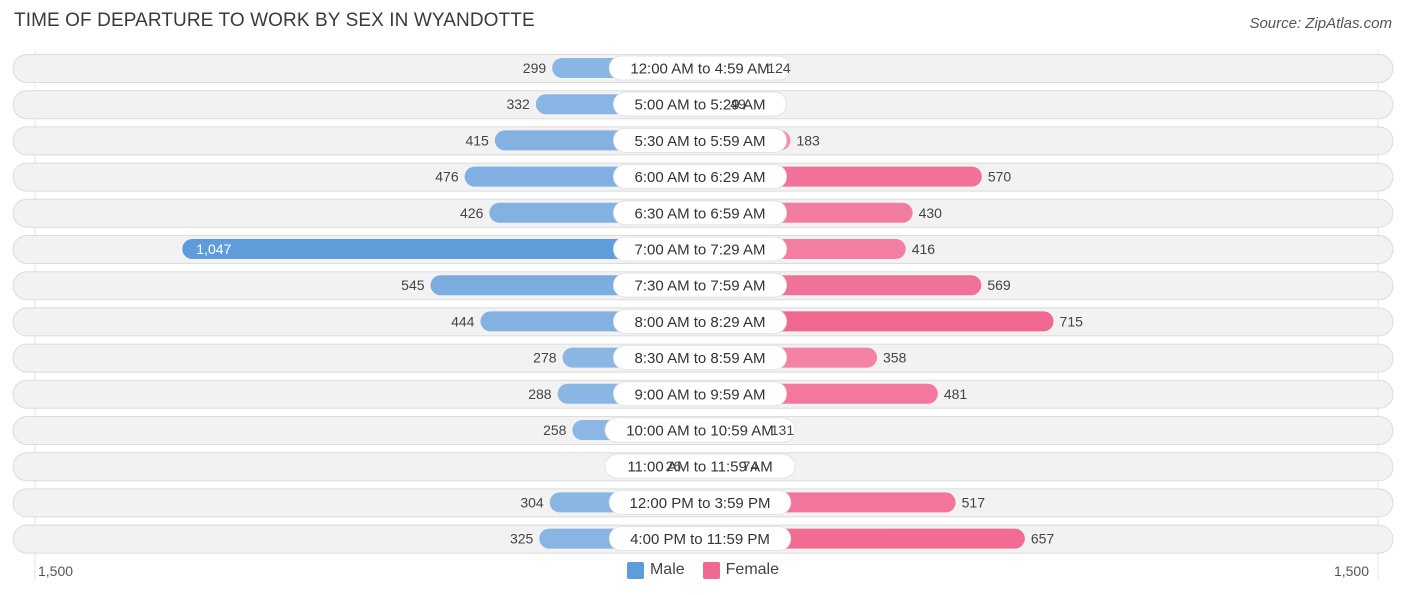 Image resolution: width=1406 pixels, height=595 pixels. Describe the element at coordinates (477, 140) in the screenshot. I see `male-value-label: 415` at that location.